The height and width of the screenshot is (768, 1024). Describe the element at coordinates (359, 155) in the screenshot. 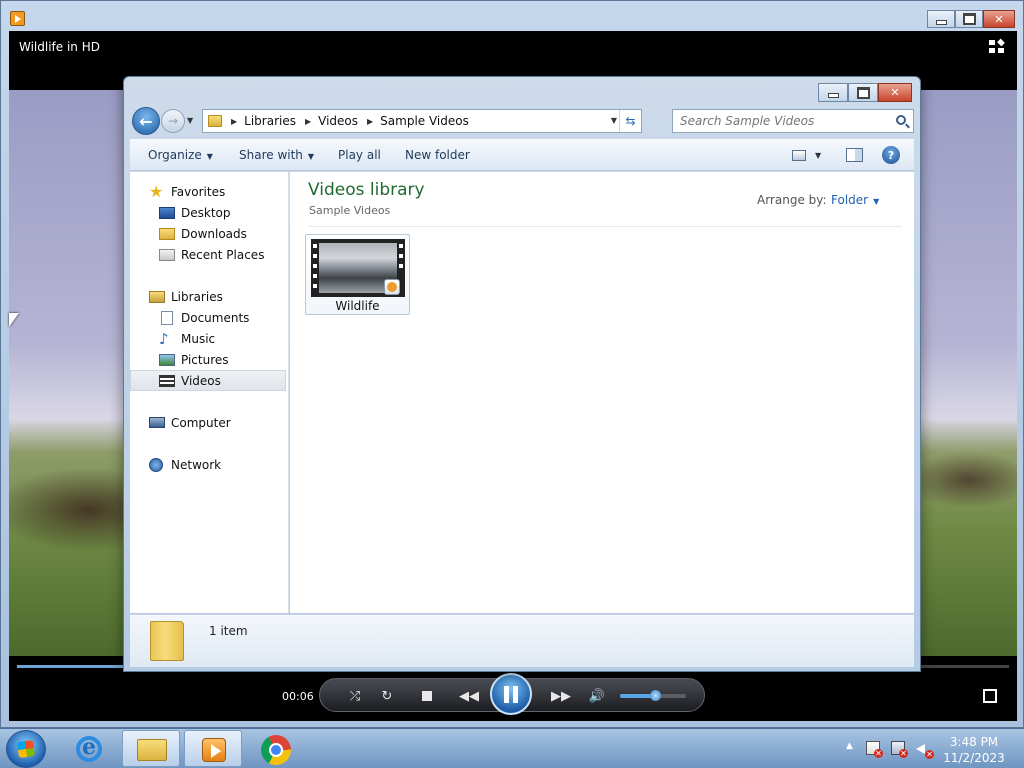

I see `play-all-button: Play all` at that location.